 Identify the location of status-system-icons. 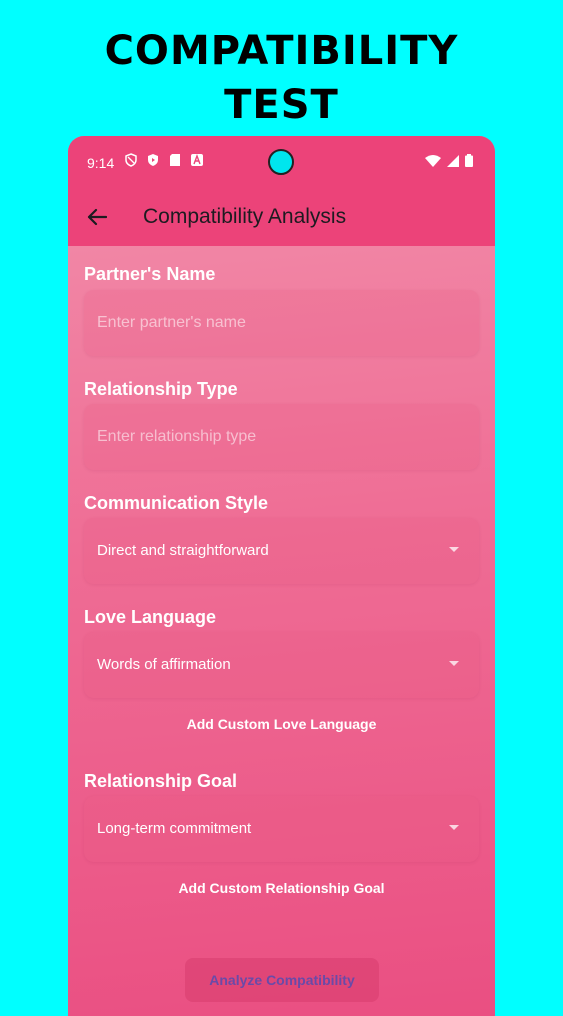
(449, 160).